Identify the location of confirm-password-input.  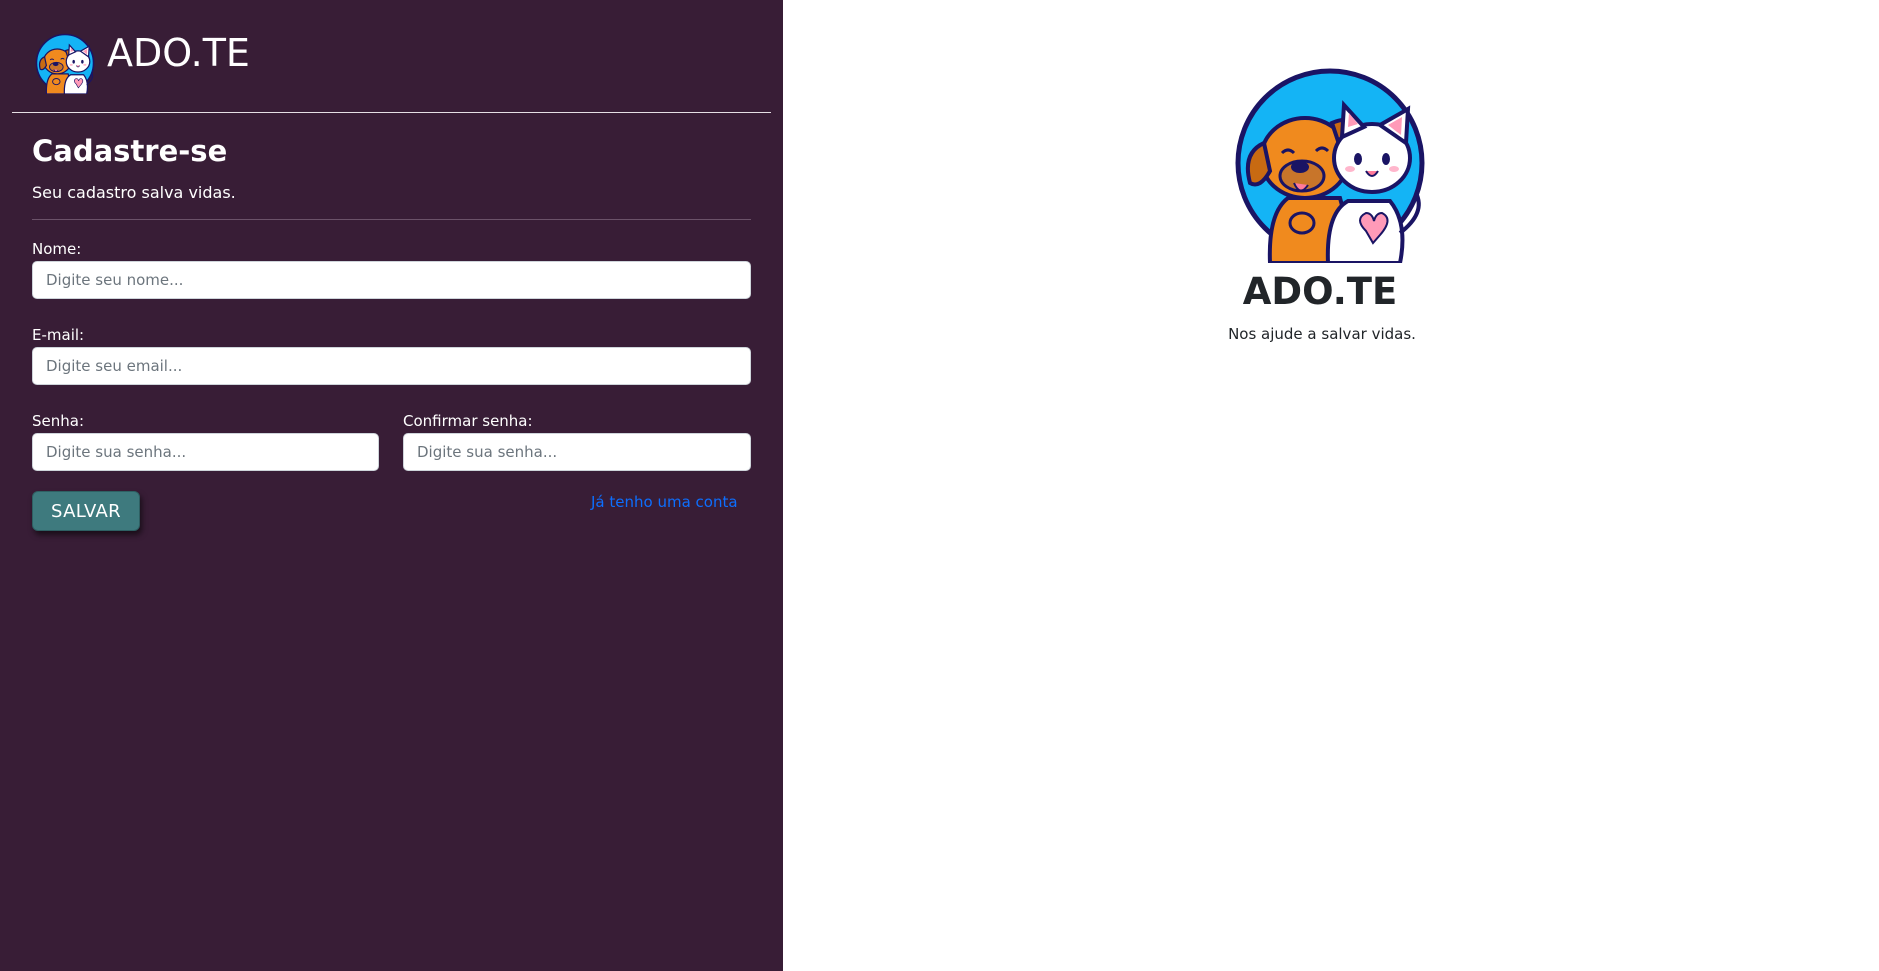
(577, 452).